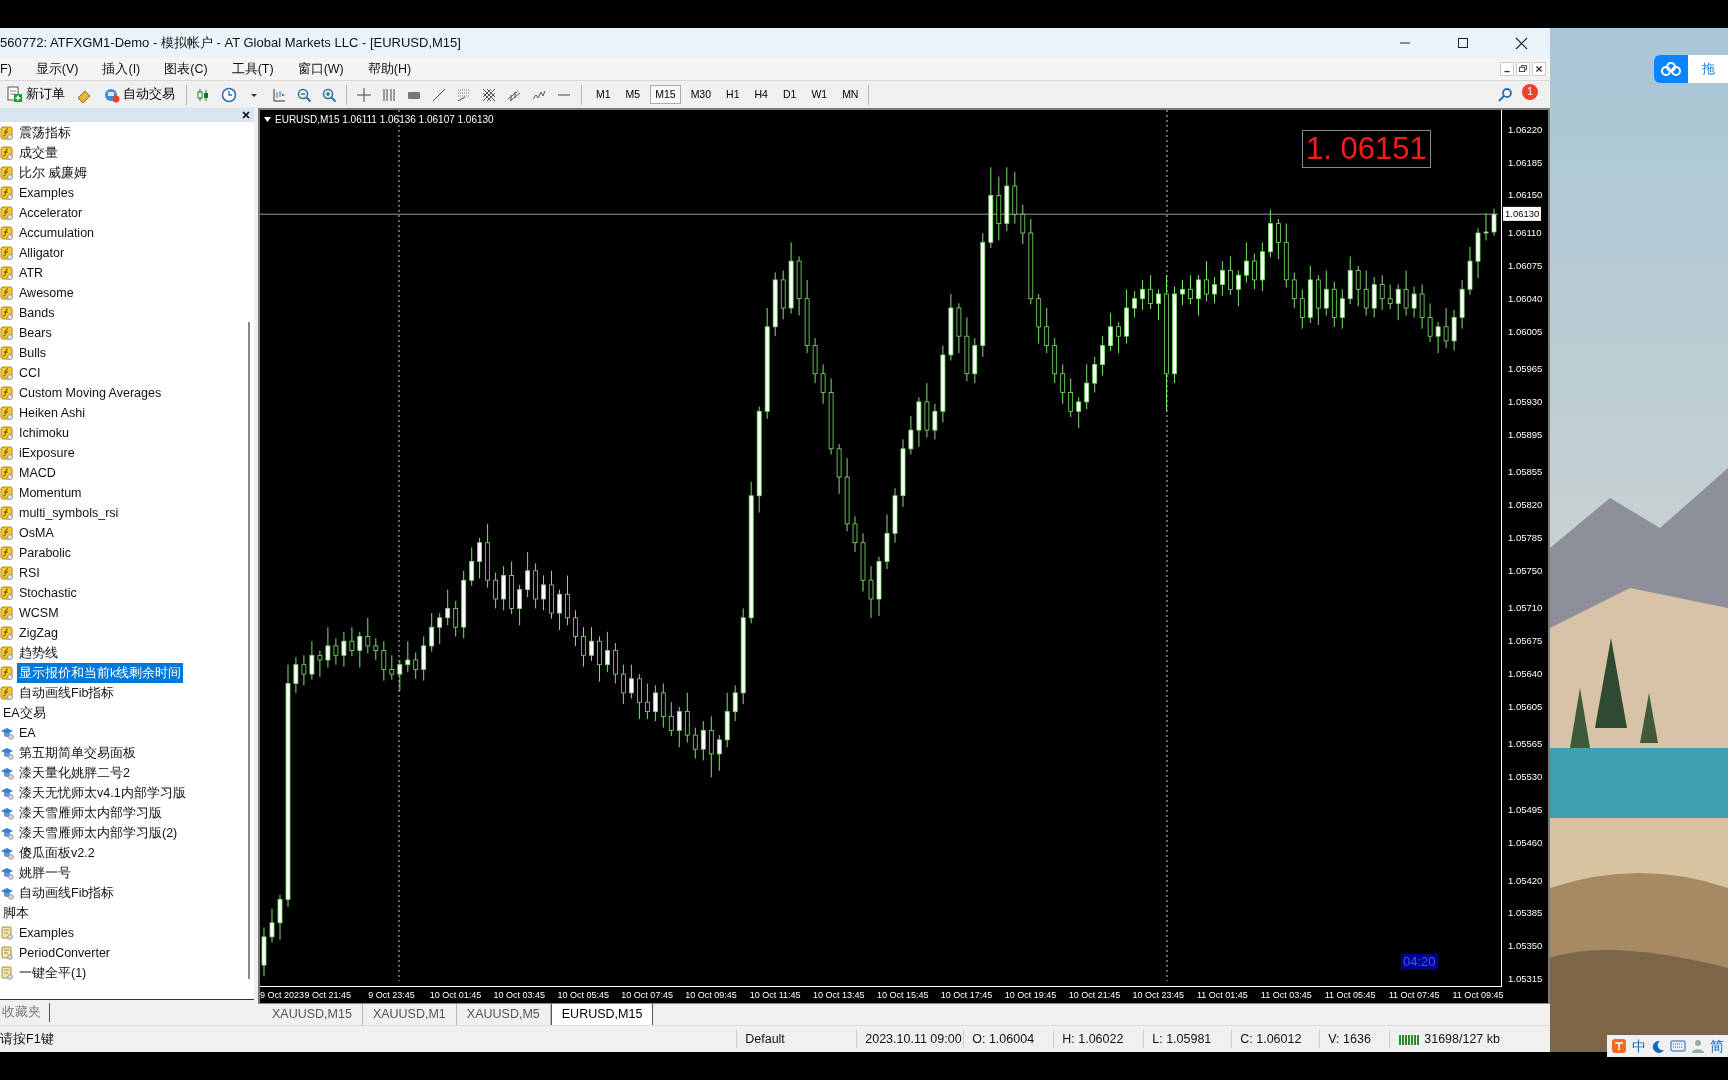  Describe the element at coordinates (98, 833) in the screenshot. I see `tree-item: 漆天雪雁师太内部学习版(2)` at that location.